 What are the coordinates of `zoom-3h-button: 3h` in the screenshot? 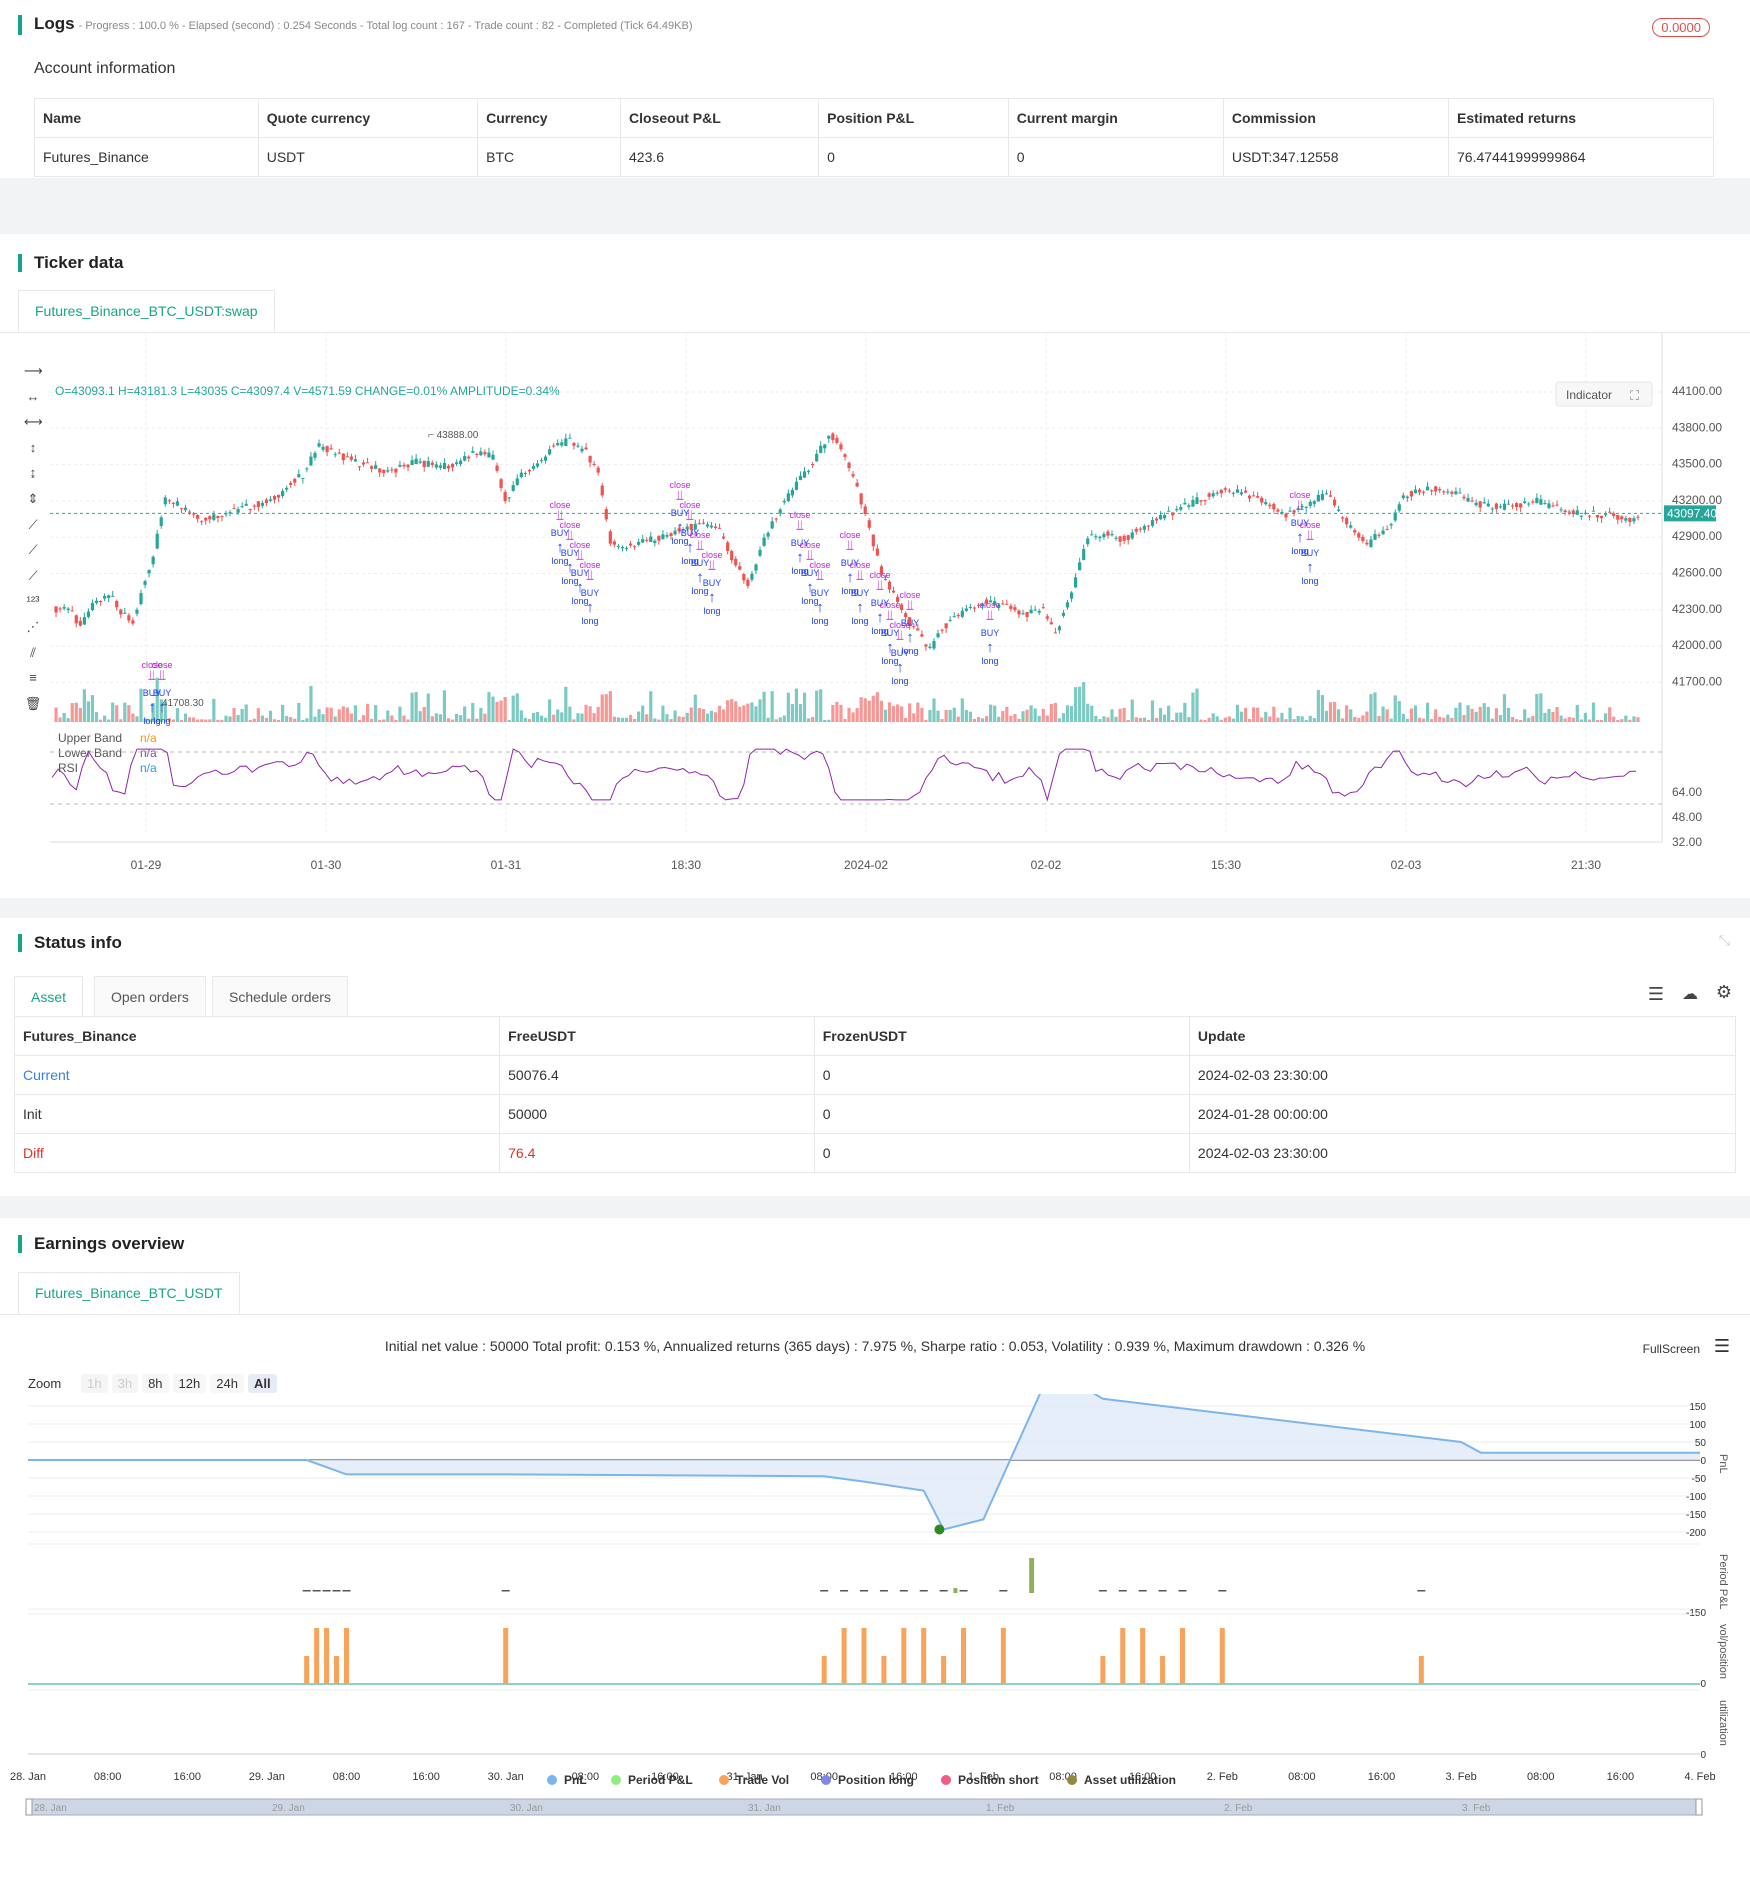 It's located at (125, 1383).